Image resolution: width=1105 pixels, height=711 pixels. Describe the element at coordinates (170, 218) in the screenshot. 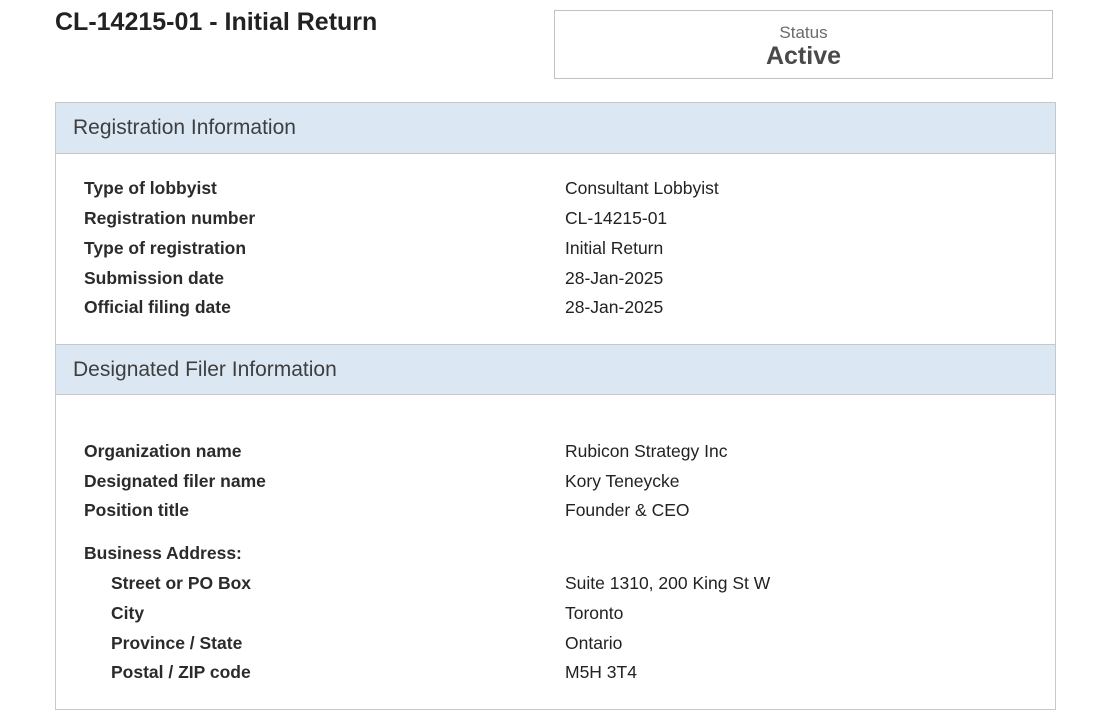

I see `field-label: Registration number` at that location.